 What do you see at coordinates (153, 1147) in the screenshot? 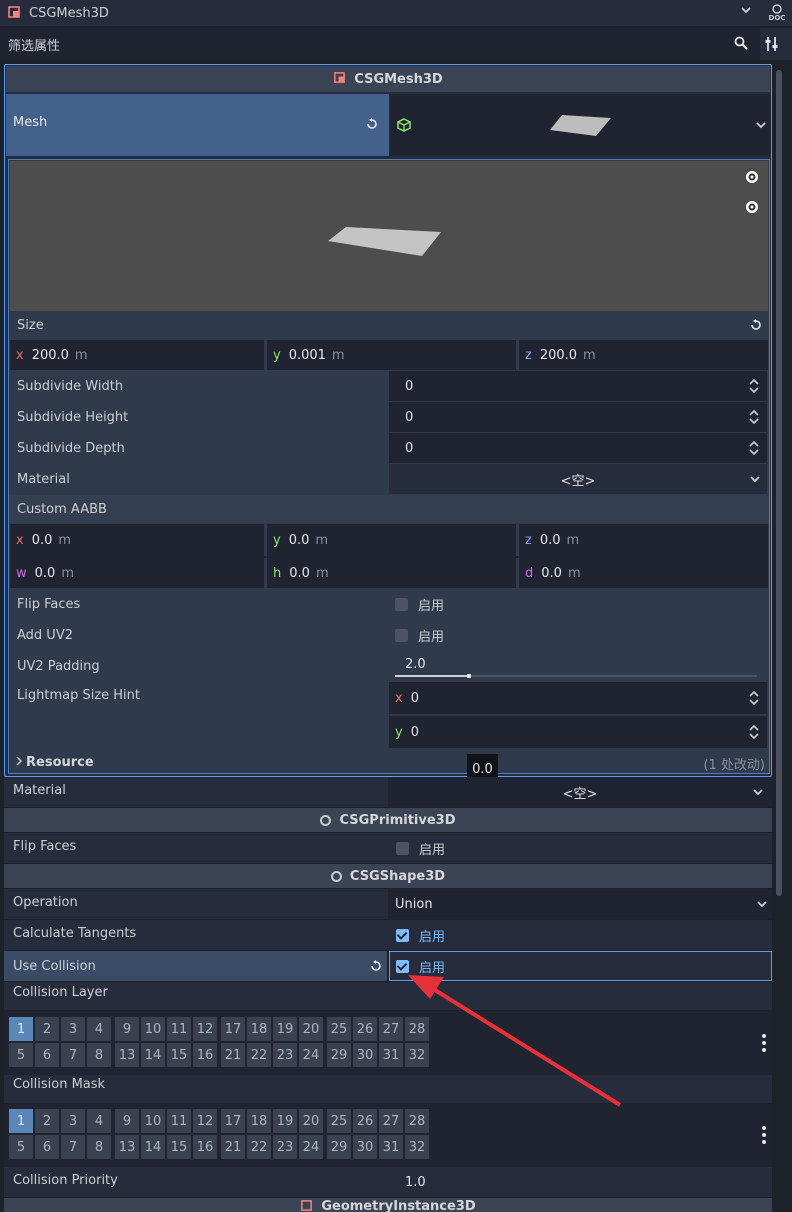
I see `collision-mask-bit-14: 14` at bounding box center [153, 1147].